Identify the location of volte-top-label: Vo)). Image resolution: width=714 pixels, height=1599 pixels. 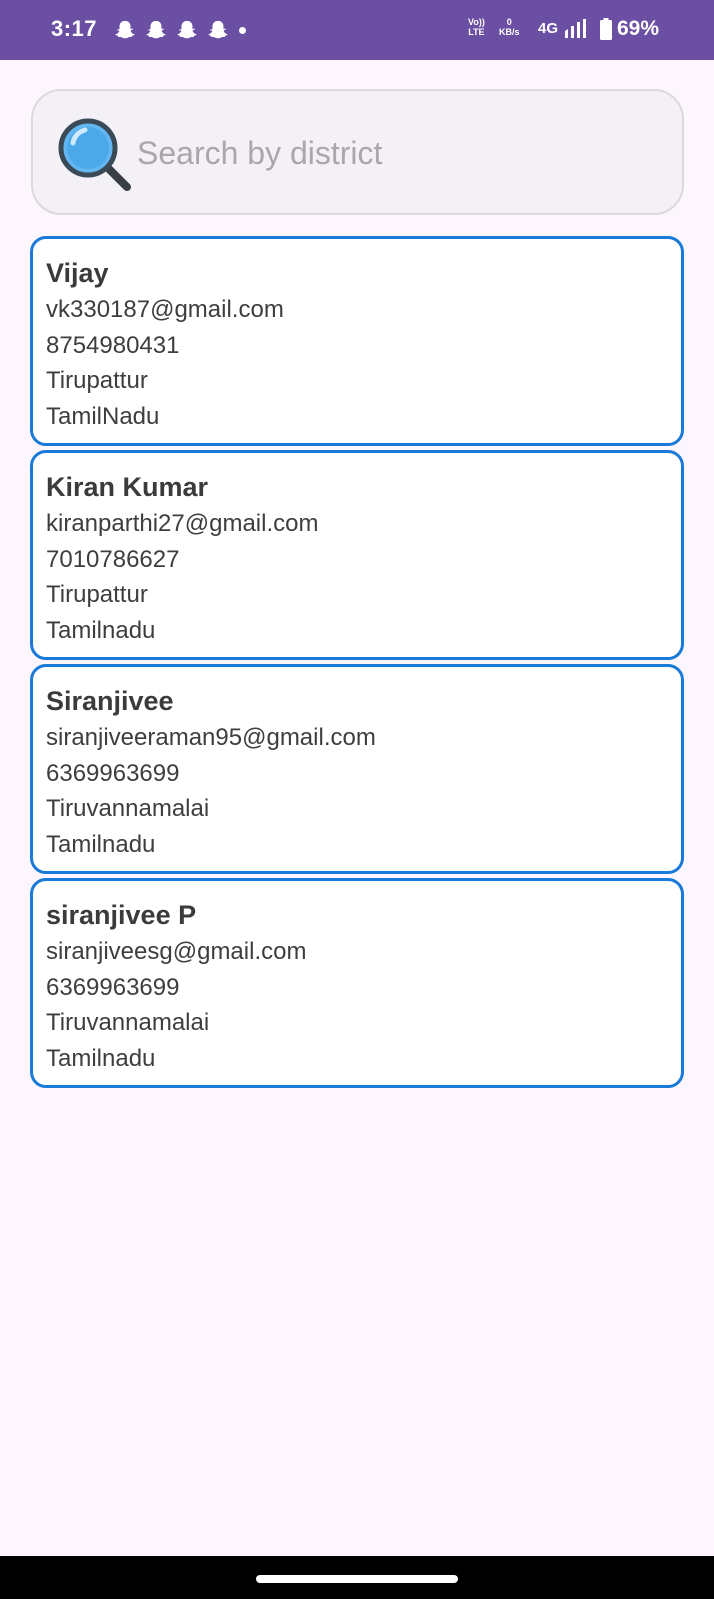
(476, 22).